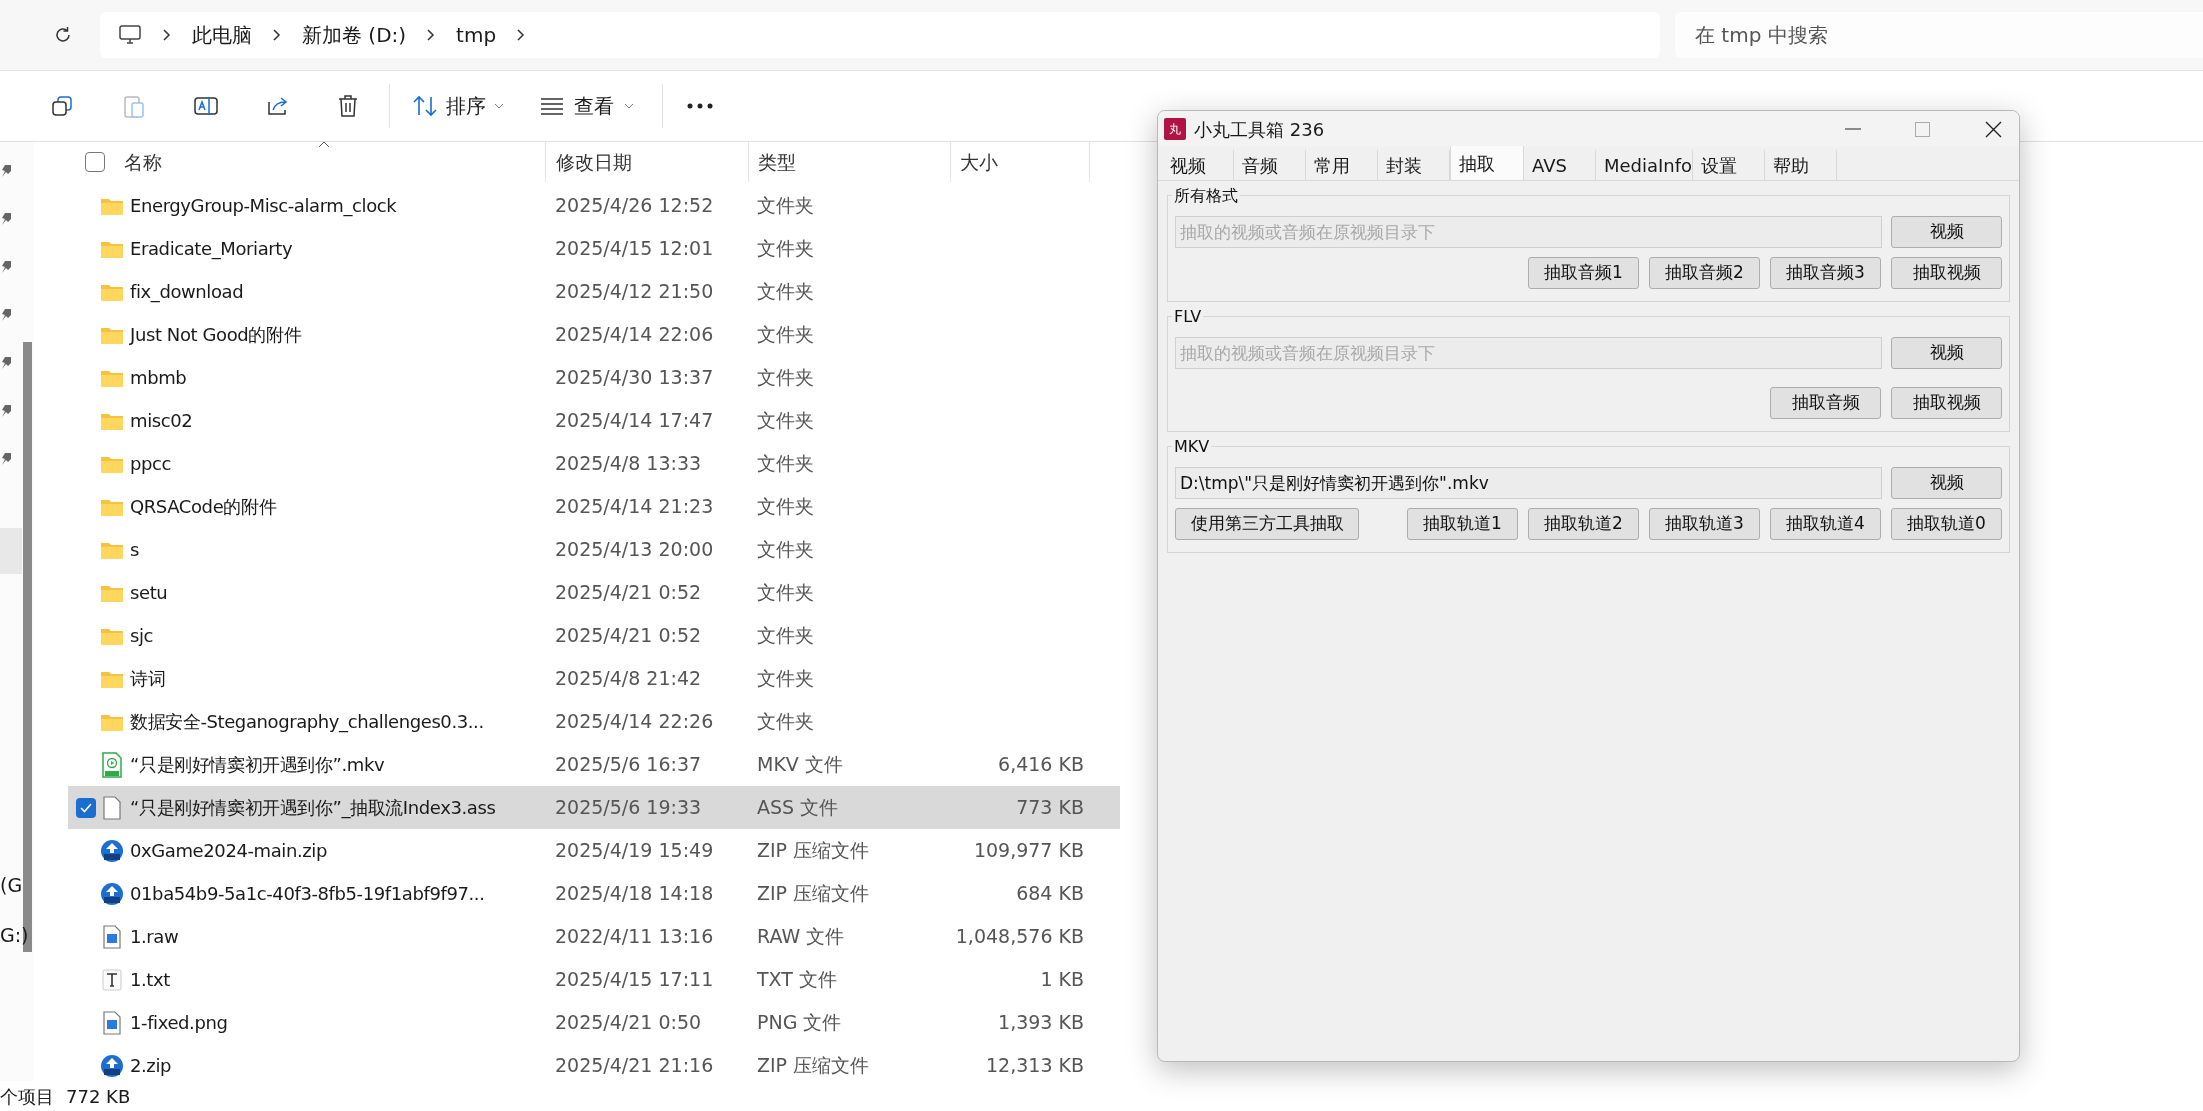  Describe the element at coordinates (800, 765) in the screenshot. I see `type-cell-text: MKV 文件` at that location.